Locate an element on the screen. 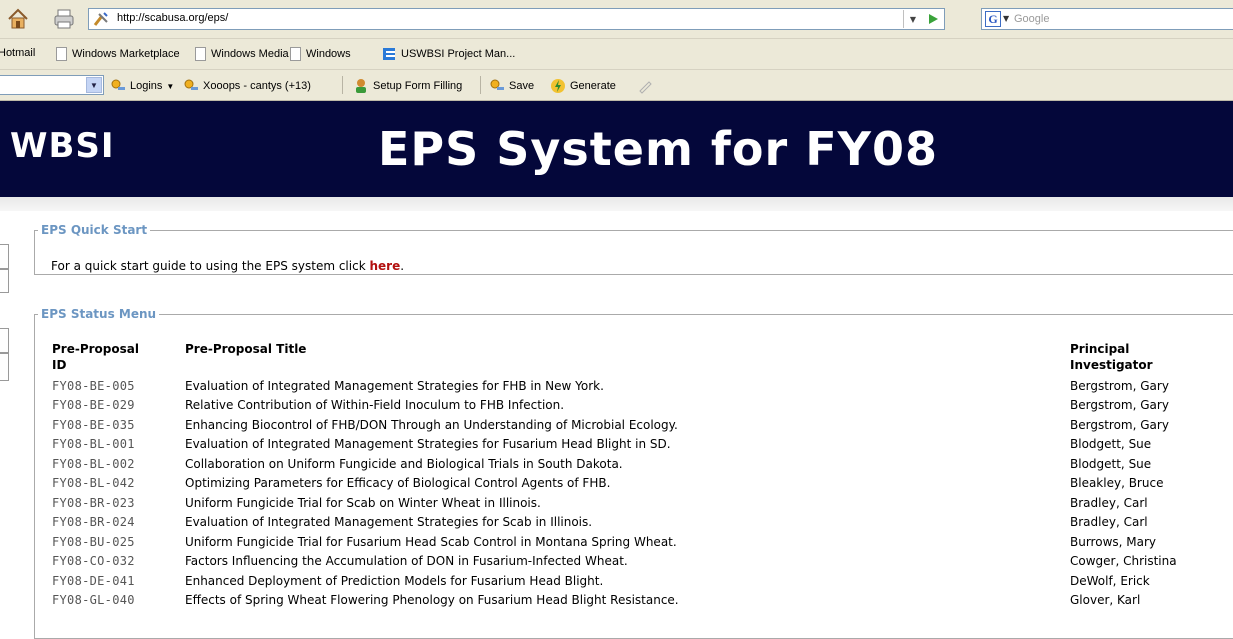 The image size is (1233, 639). principal-investigator: Bradley, Carl is located at coordinates (1109, 522).